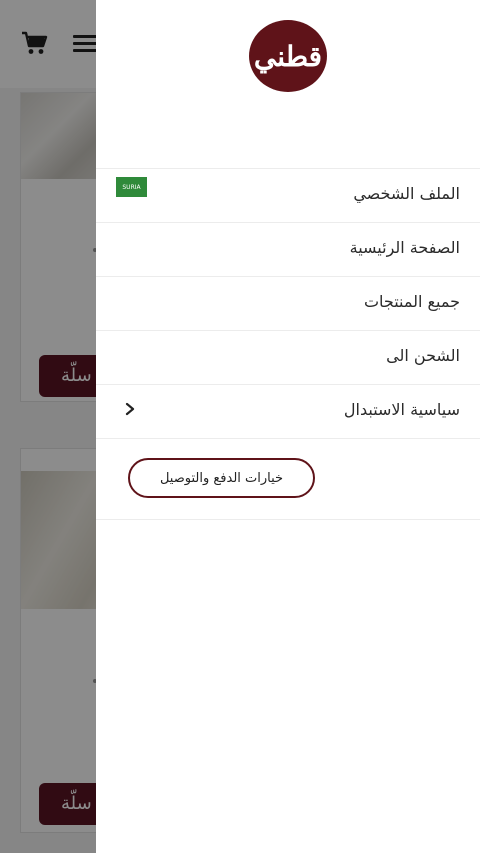  What do you see at coordinates (401, 409) in the screenshot?
I see `menu-item-label: سياسية الاستبدال` at bounding box center [401, 409].